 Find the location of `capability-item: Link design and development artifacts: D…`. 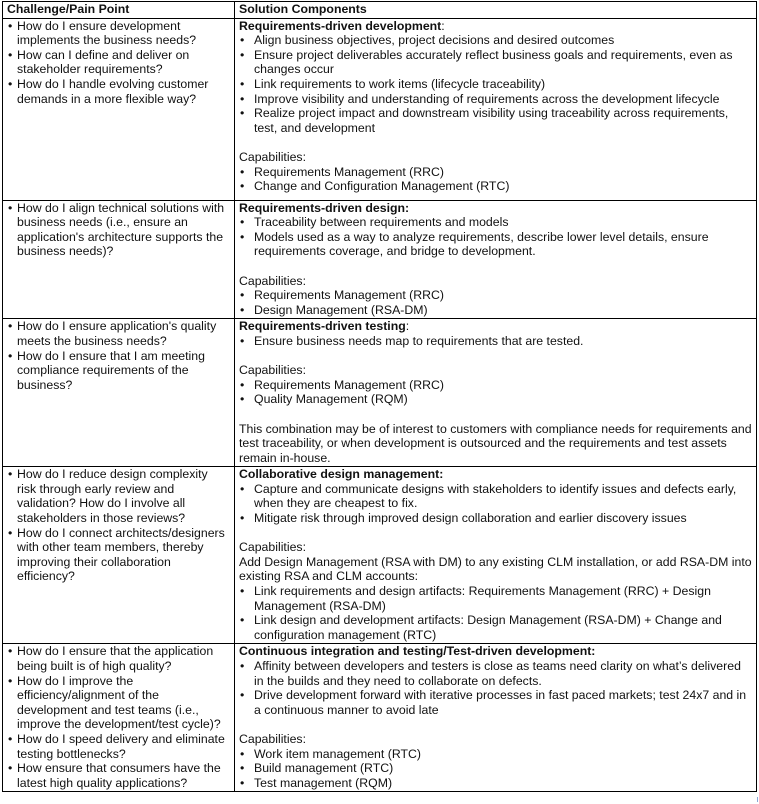

capability-item: Link design and development artifacts: D… is located at coordinates (495, 627).